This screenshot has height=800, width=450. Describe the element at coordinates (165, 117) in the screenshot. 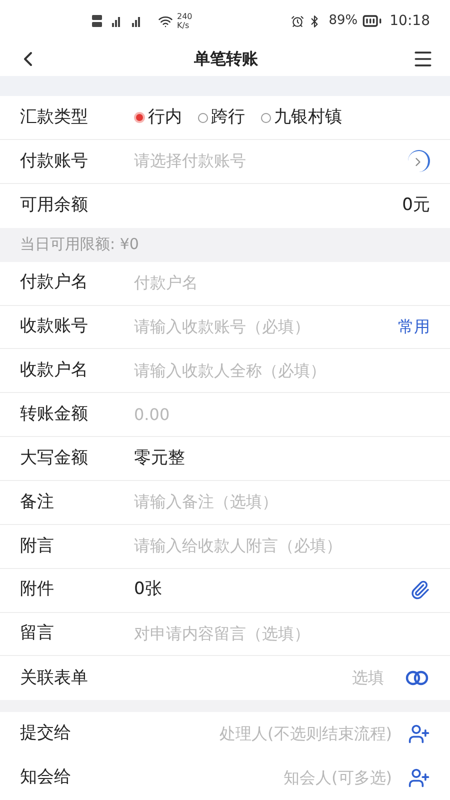

I see `radio-label: 行内` at that location.